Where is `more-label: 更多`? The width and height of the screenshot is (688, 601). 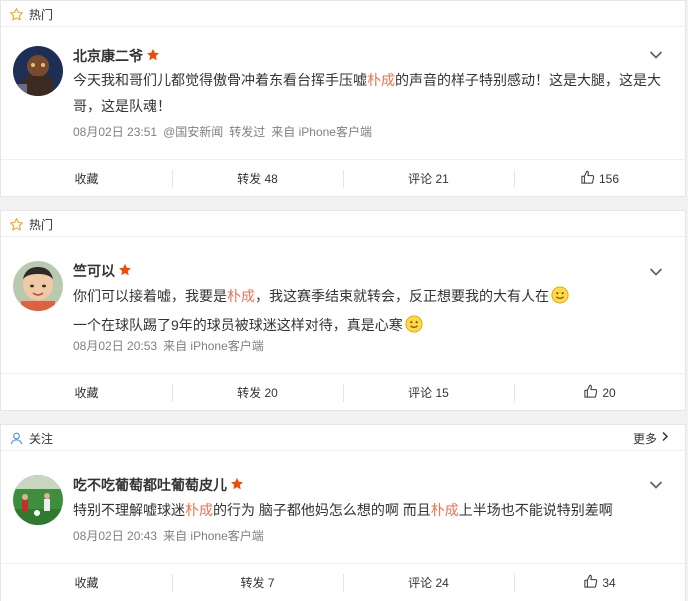 more-label: 更多 is located at coordinates (644, 438).